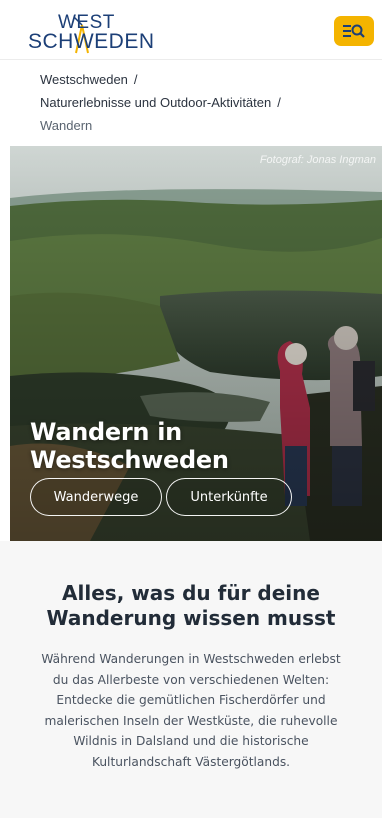  Describe the element at coordinates (84, 79) in the screenshot. I see `breadcrumb-link-westschweden: Westschweden` at that location.